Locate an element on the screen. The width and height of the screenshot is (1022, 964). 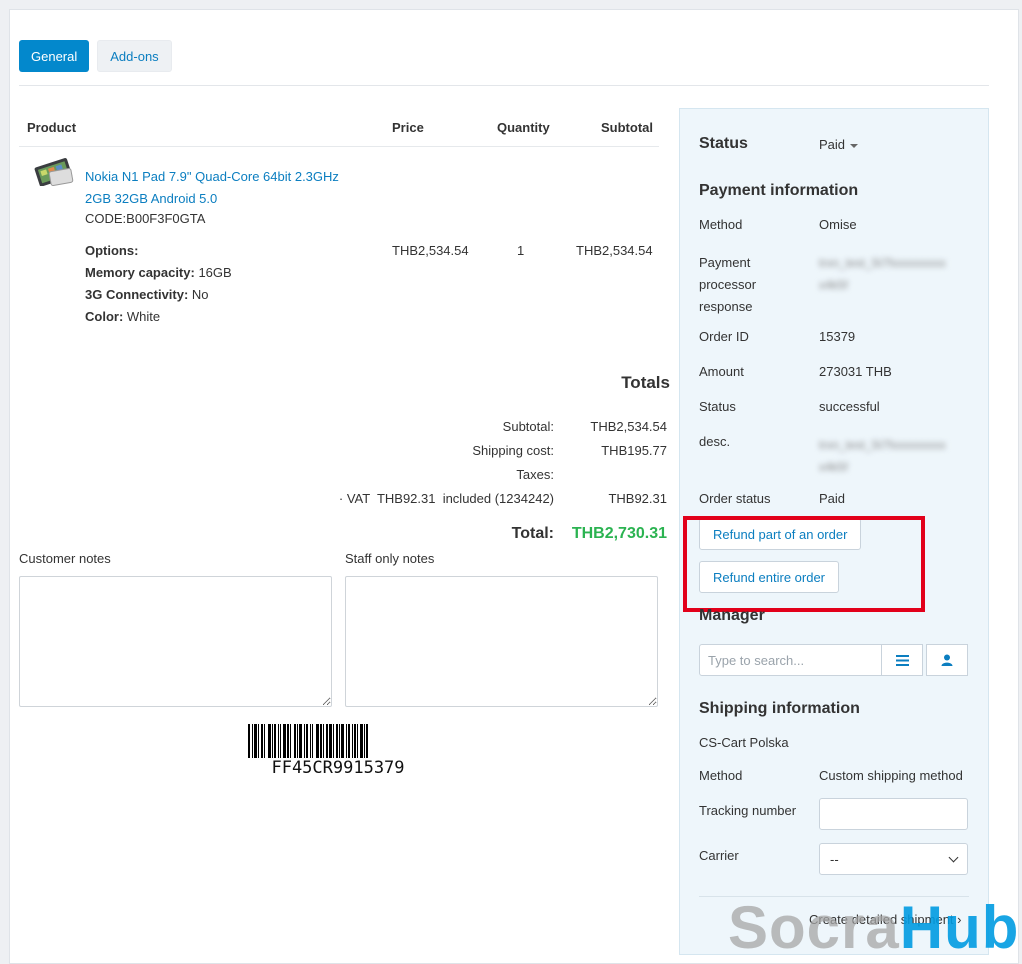
option-memory: Memory capacity: 16GB is located at coordinates (158, 272).